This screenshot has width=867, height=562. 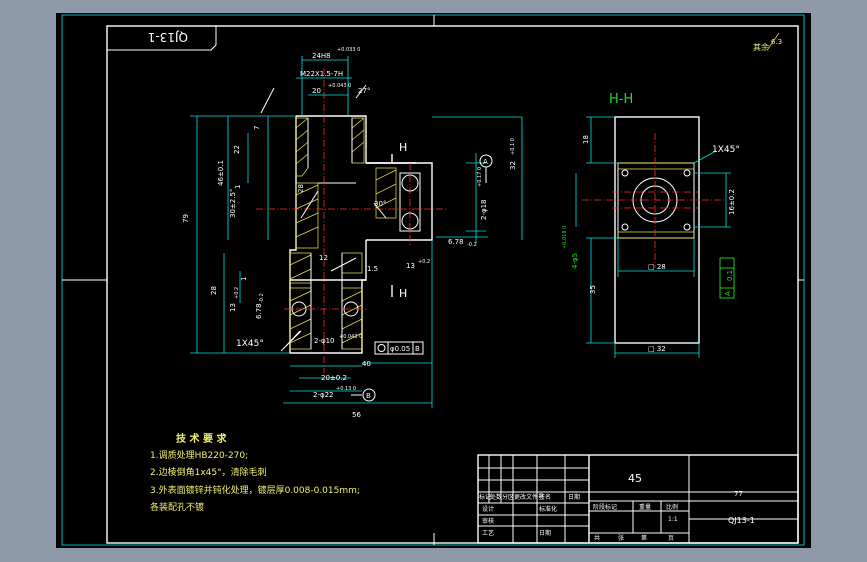 I want to click on svg-text: 标准化, so click(x=548, y=509).